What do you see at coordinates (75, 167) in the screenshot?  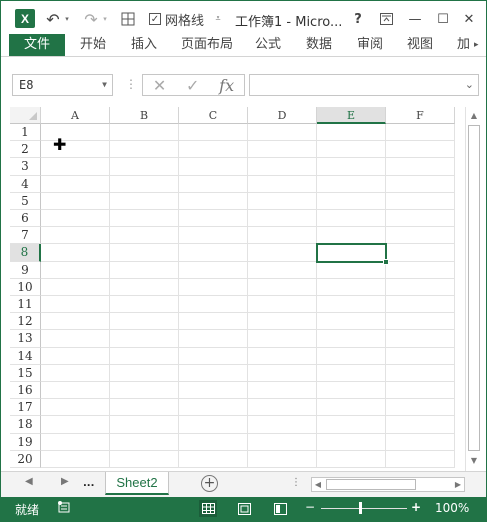 I see `cell-a3` at bounding box center [75, 167].